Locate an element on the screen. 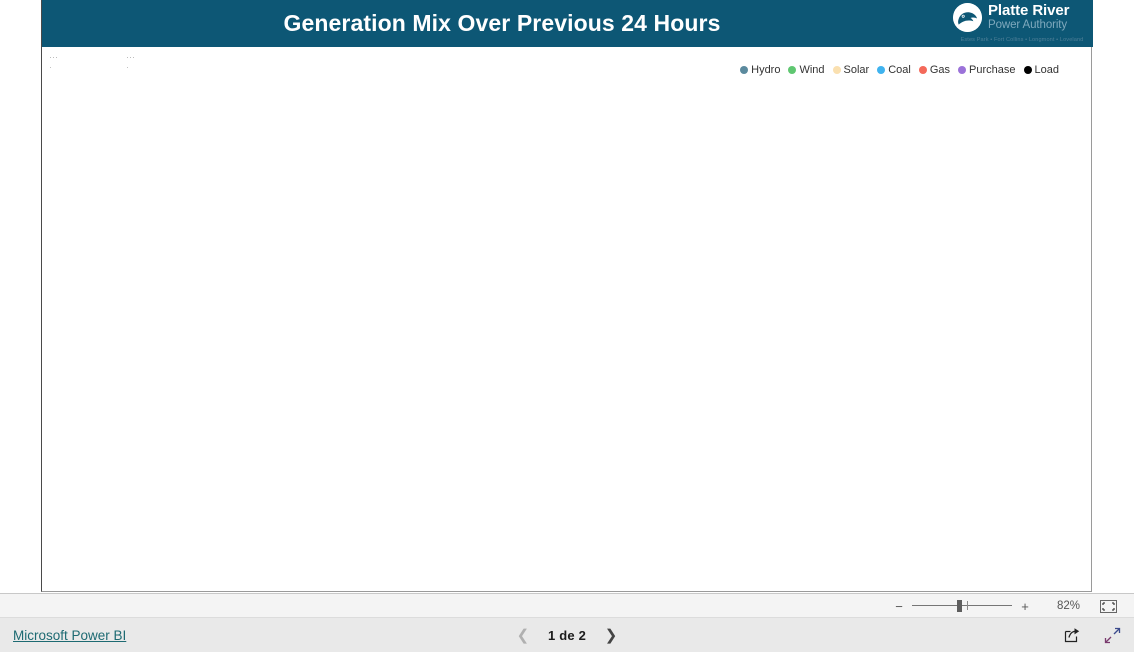 This screenshot has height=652, width=1134. legend-dot-hydro is located at coordinates (744, 70).